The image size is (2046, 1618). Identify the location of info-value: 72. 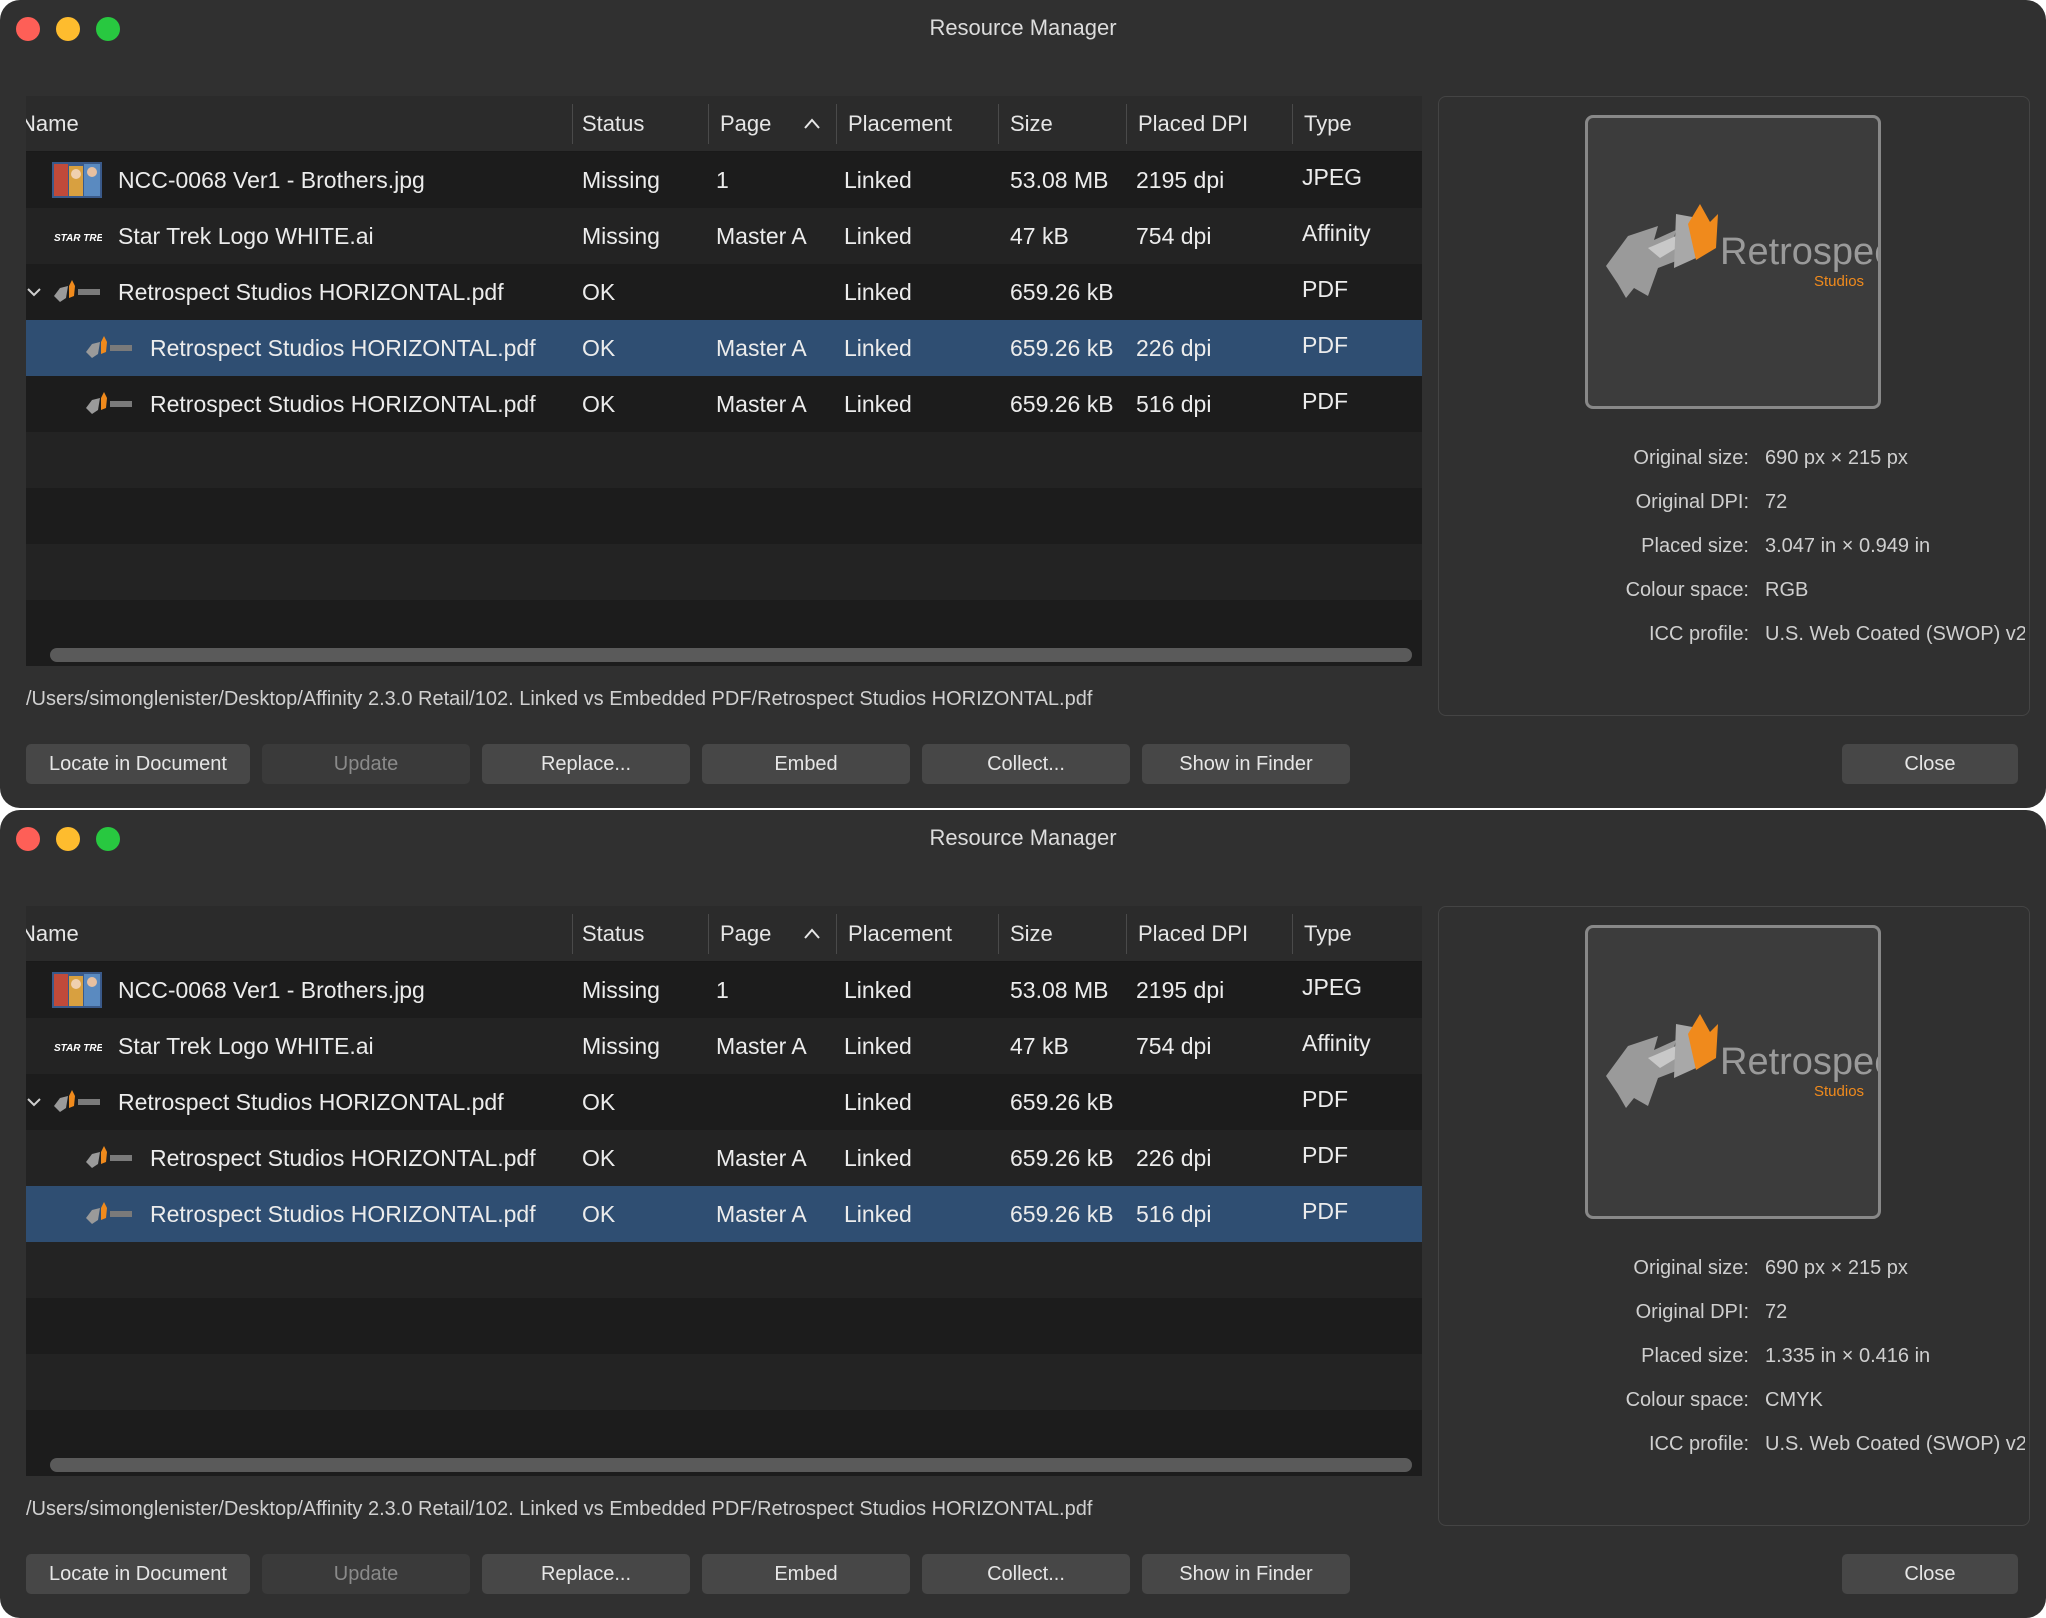
(1776, 502).